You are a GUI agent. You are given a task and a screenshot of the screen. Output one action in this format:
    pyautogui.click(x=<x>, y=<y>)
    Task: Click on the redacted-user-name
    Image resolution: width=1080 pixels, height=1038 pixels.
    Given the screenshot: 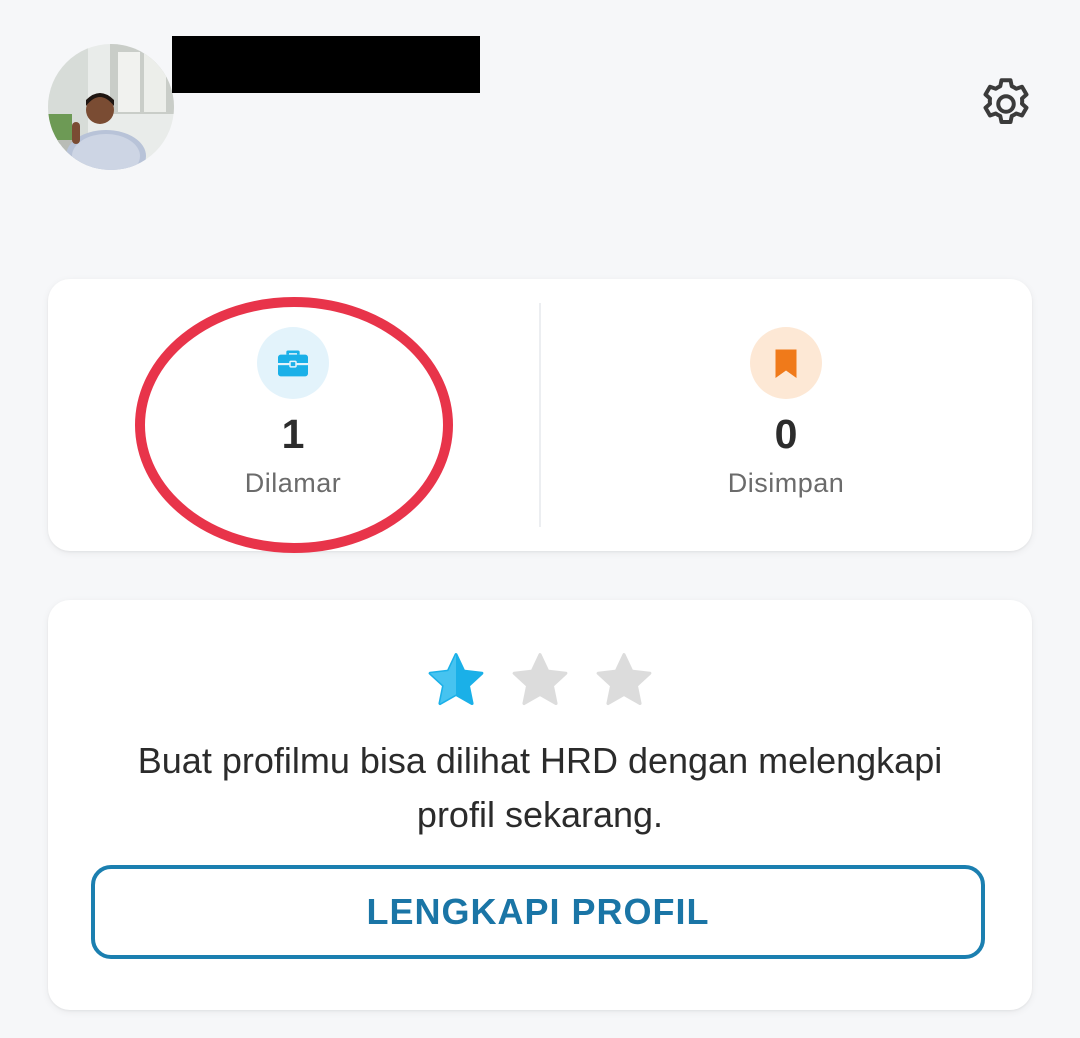 What is the action you would take?
    pyautogui.click(x=326, y=64)
    